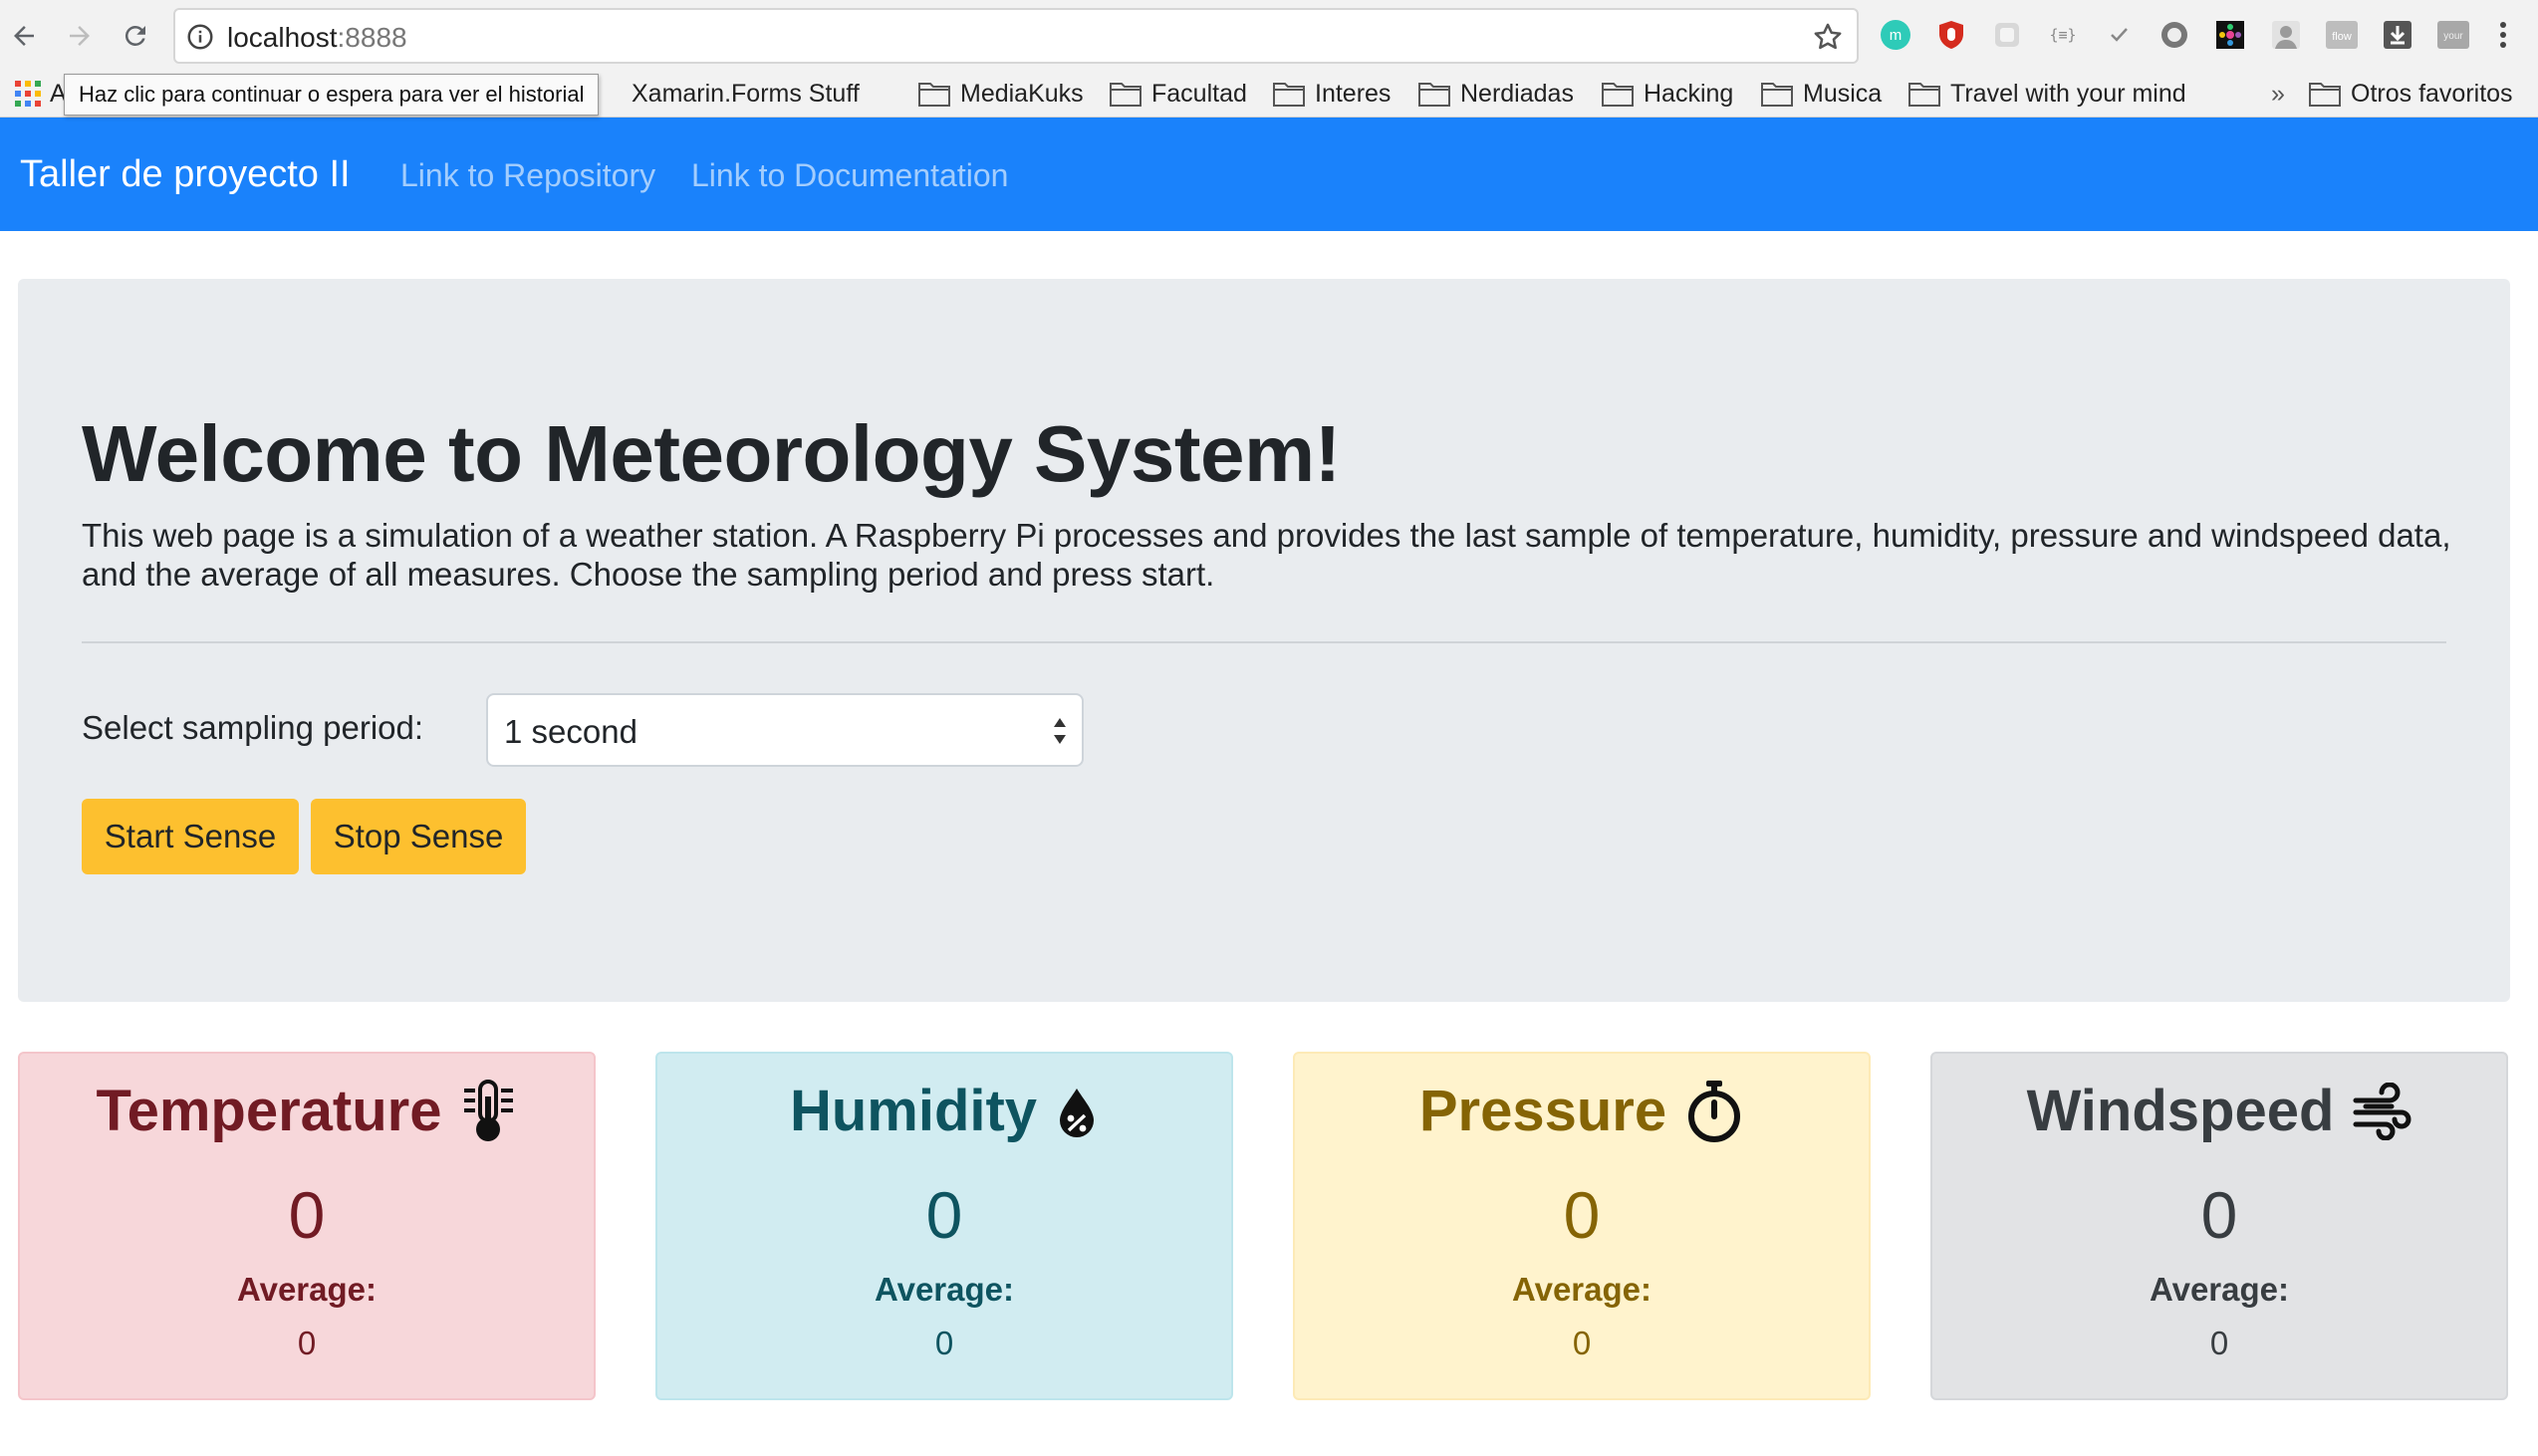  Describe the element at coordinates (1828, 37) in the screenshot. I see `bookmark-star-icon` at that location.